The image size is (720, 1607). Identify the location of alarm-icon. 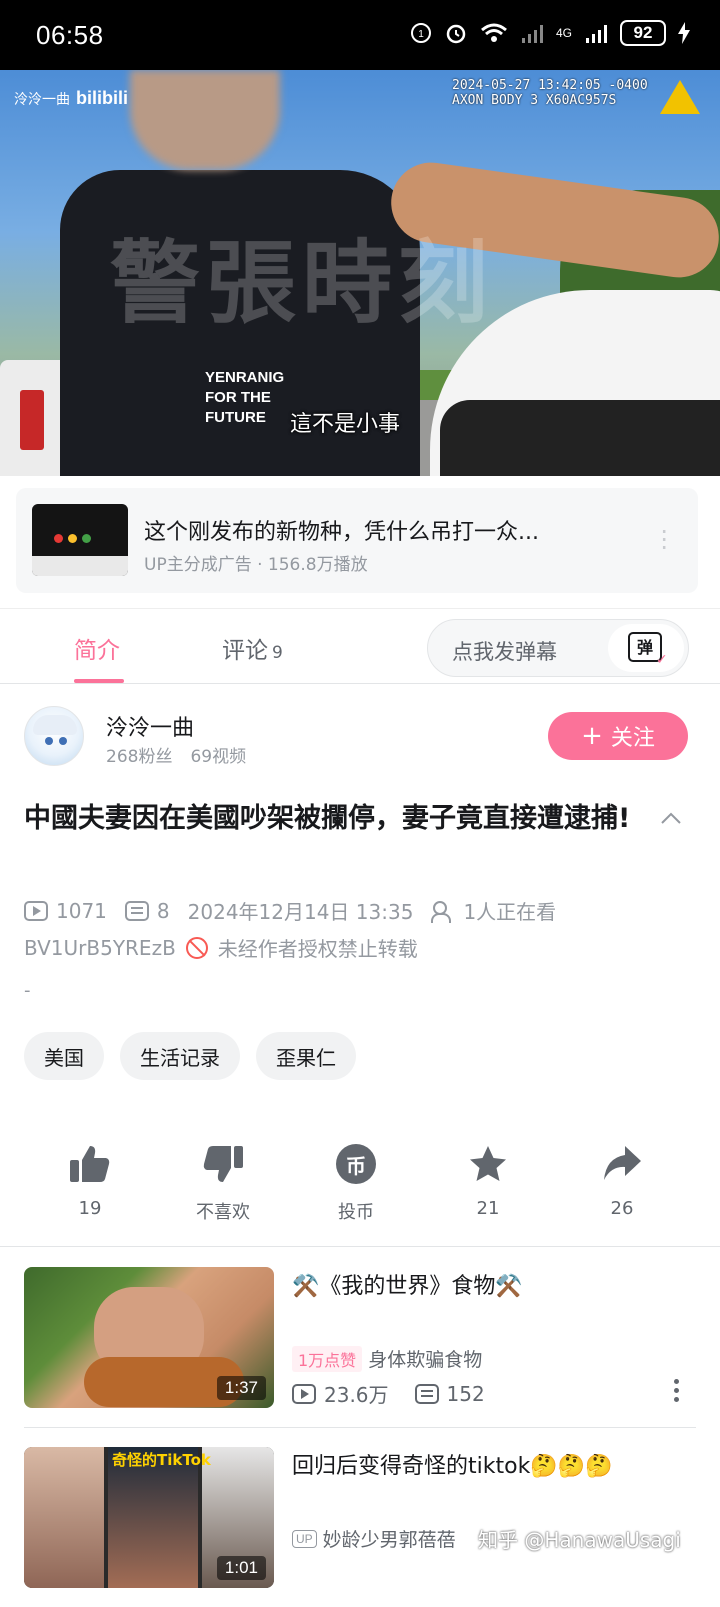
(456, 34).